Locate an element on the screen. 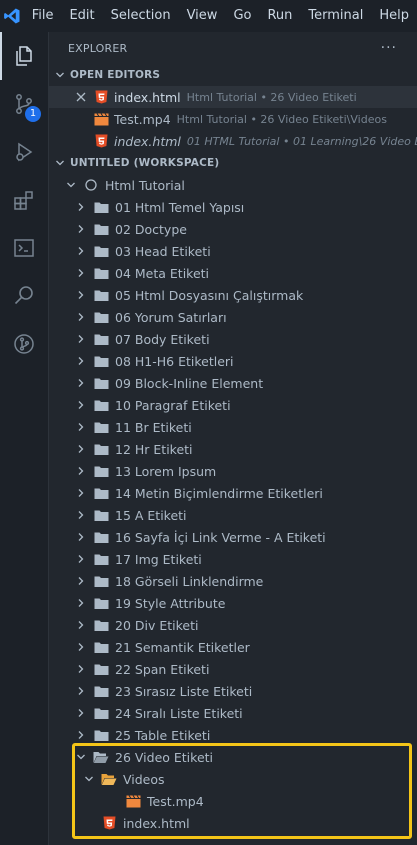 This screenshot has width=417, height=845. folder-item: 07 Body Etiketi is located at coordinates (233, 339).